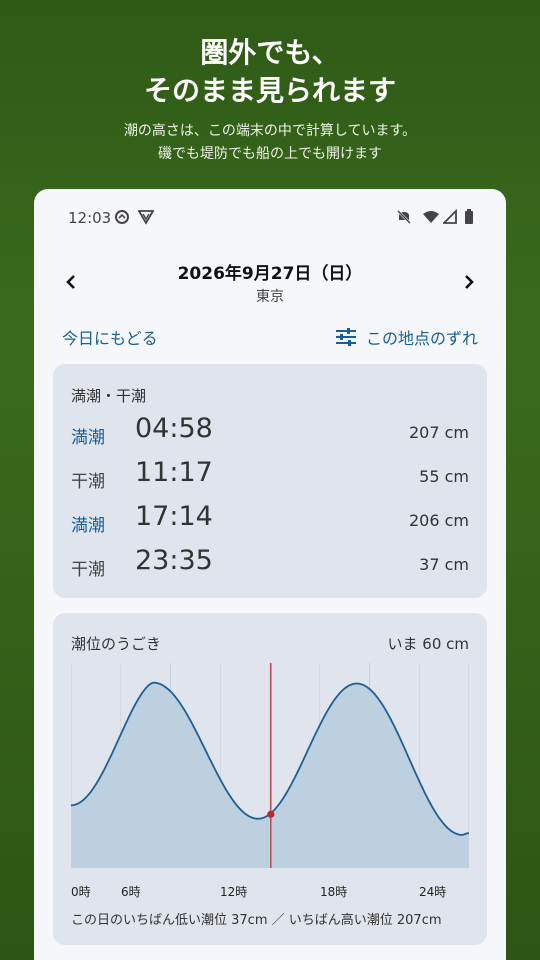  Describe the element at coordinates (270, 274) in the screenshot. I see `date-title: 2026年9月27日（日）` at that location.